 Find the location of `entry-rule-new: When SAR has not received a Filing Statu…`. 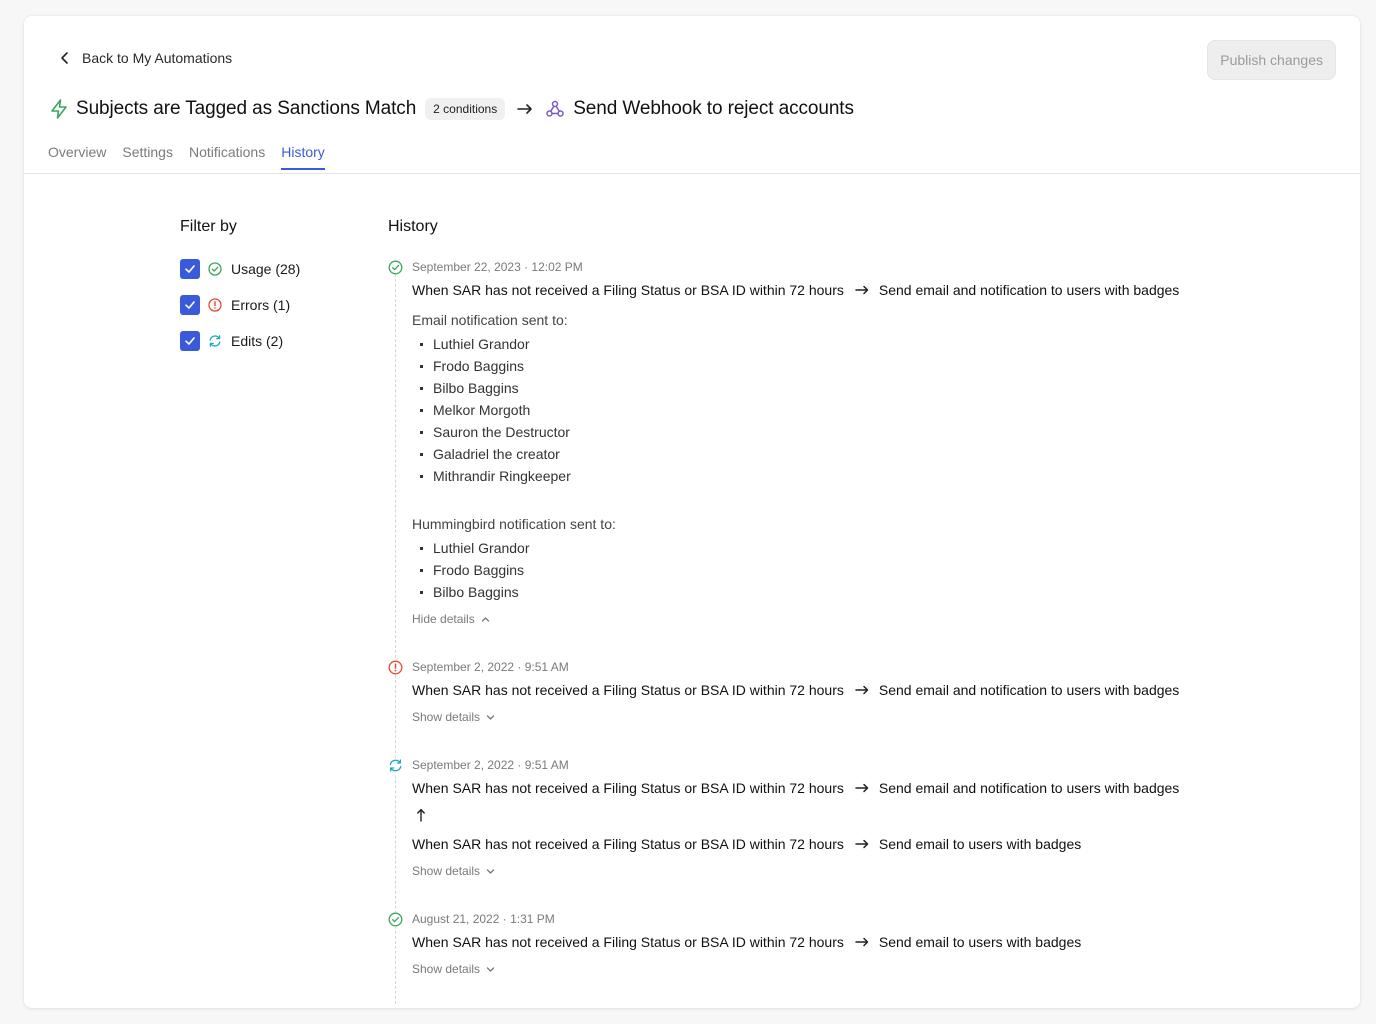

entry-rule-new: When SAR has not received a Filing Statu… is located at coordinates (795, 788).